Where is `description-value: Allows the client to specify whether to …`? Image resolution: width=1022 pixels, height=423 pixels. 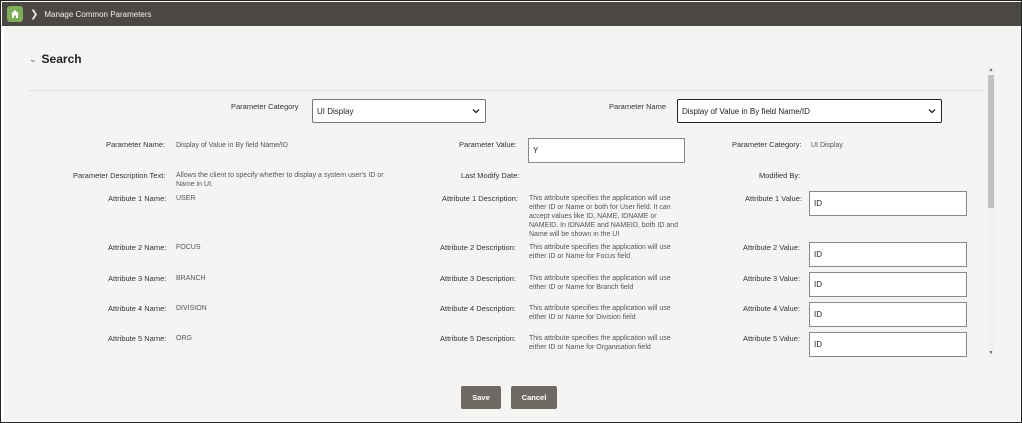
description-value: Allows the client to specify whether to … is located at coordinates (280, 180).